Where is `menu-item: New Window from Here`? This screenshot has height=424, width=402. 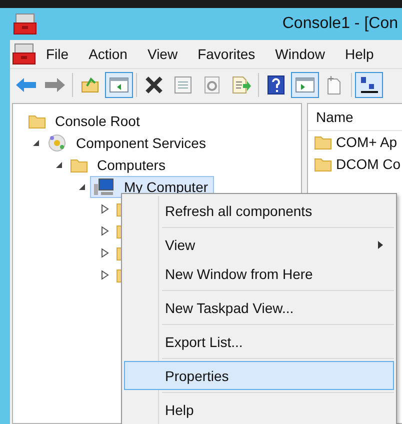
menu-item: New Window from Here is located at coordinates (259, 273).